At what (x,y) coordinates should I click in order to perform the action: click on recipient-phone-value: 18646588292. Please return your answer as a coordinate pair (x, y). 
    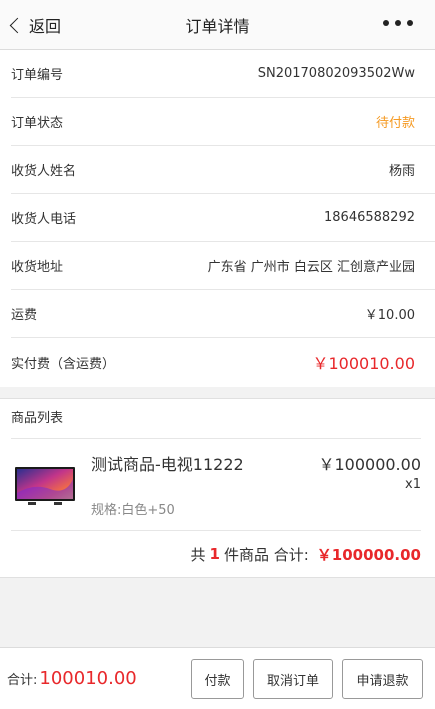
    Looking at the image, I should click on (369, 217).